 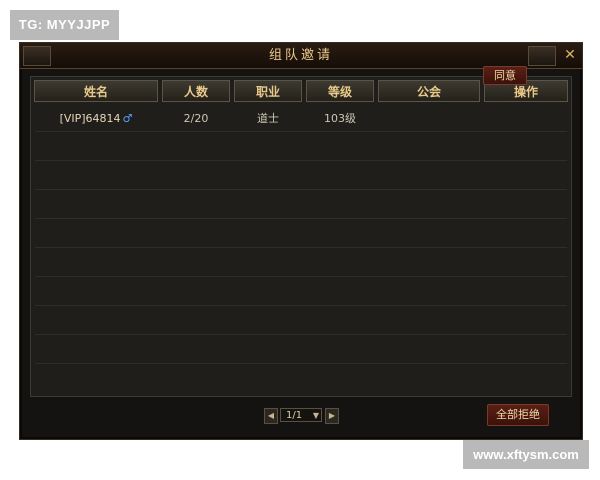 What do you see at coordinates (294, 415) in the screenshot?
I see `page-number: 1/1` at bounding box center [294, 415].